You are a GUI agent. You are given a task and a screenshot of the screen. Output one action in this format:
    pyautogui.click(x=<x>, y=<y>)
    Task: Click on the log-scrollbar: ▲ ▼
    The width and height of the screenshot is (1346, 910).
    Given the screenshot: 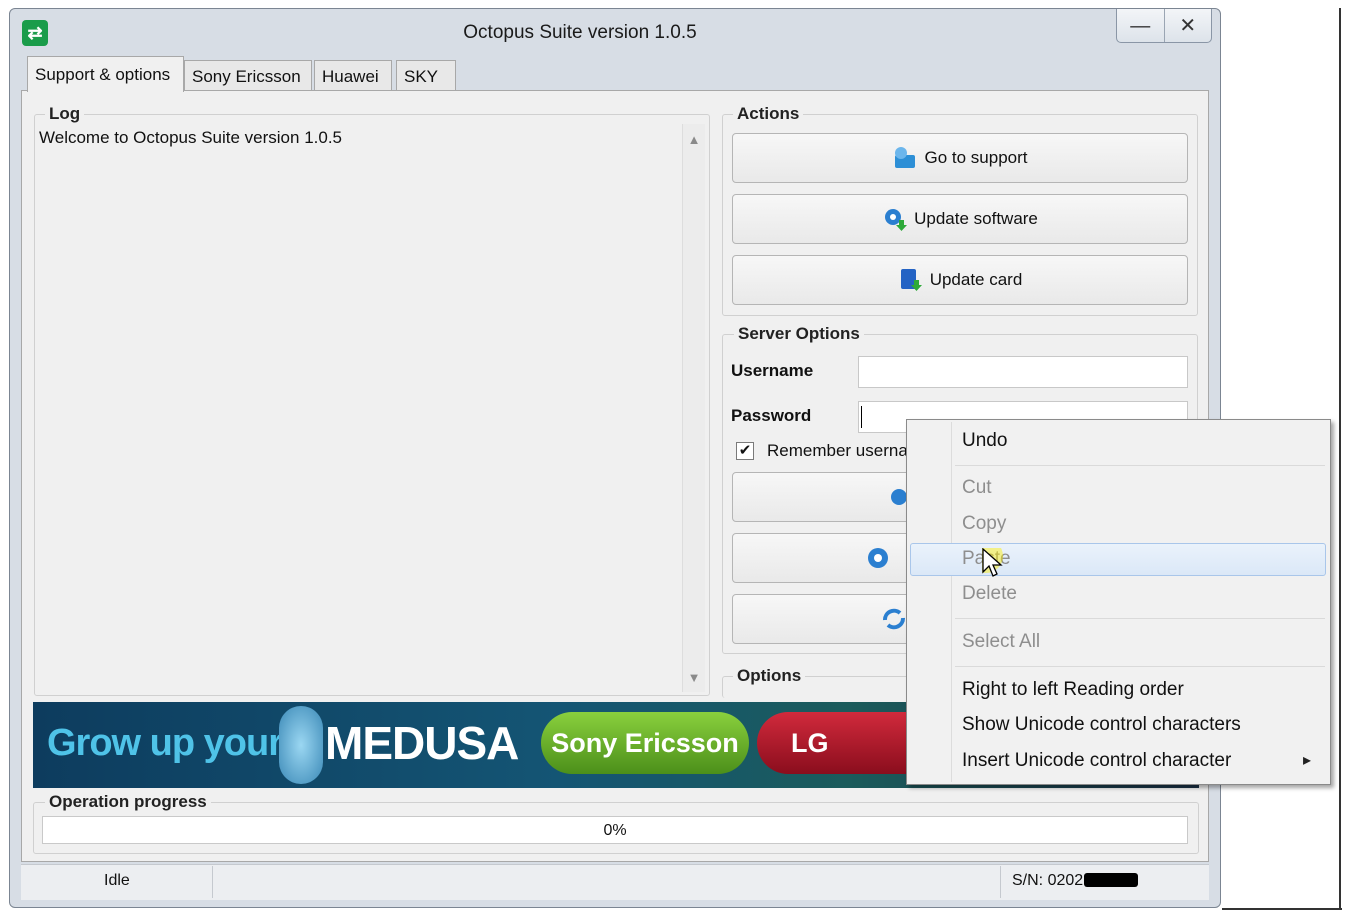 What is the action you would take?
    pyautogui.click(x=693, y=408)
    